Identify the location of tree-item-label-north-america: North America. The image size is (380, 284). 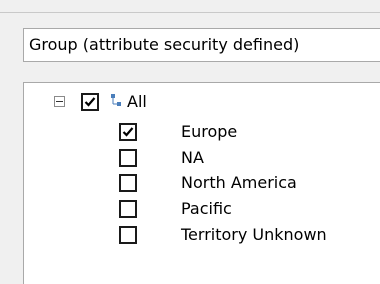
(239, 183).